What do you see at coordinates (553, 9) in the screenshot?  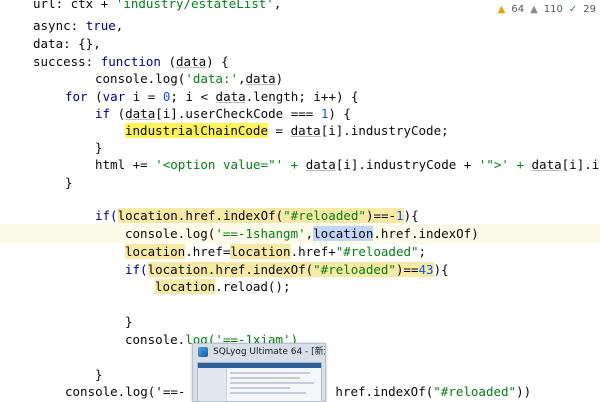 I see `weak-warning-count: 110` at bounding box center [553, 9].